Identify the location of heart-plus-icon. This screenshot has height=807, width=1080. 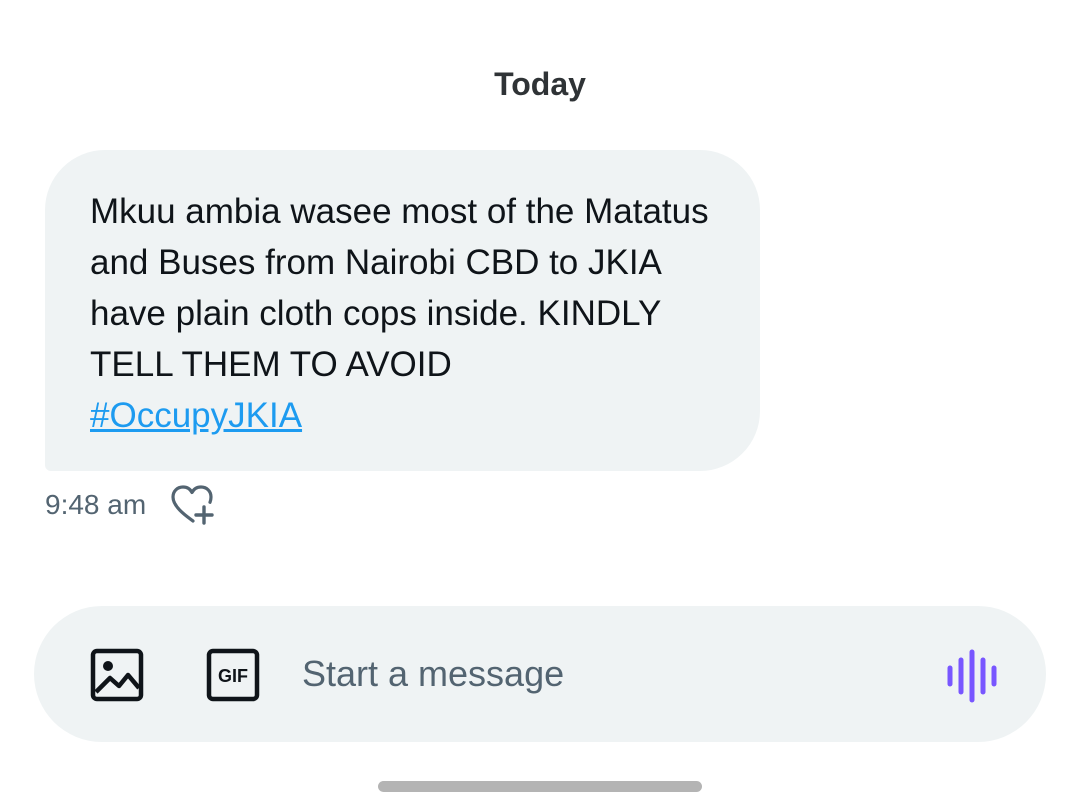
(192, 505).